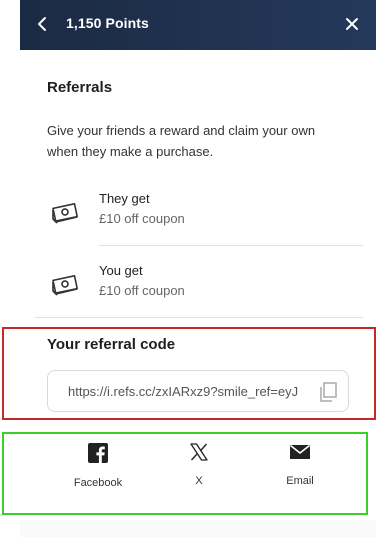  What do you see at coordinates (352, 24) in the screenshot?
I see `close-icon` at bounding box center [352, 24].